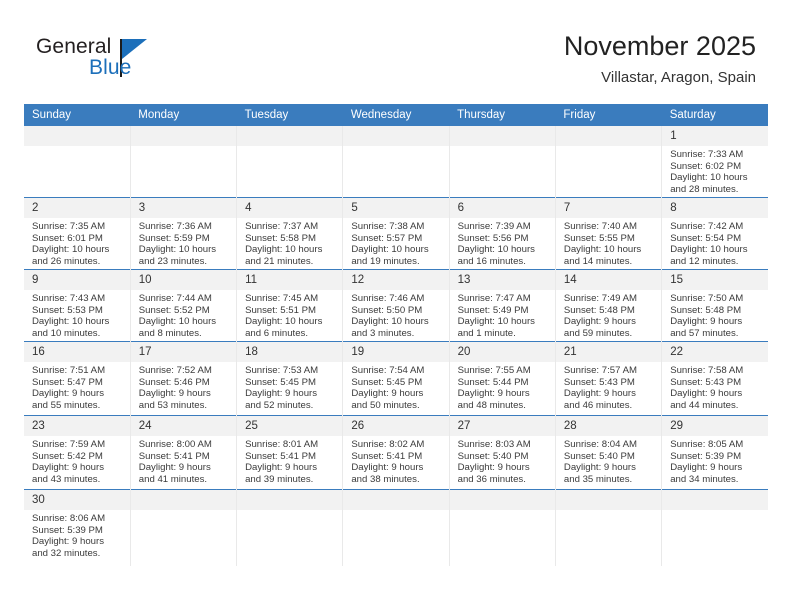  What do you see at coordinates (170, 333) in the screenshot?
I see `daylight-duration-line2: and 8 minutes.` at bounding box center [170, 333].